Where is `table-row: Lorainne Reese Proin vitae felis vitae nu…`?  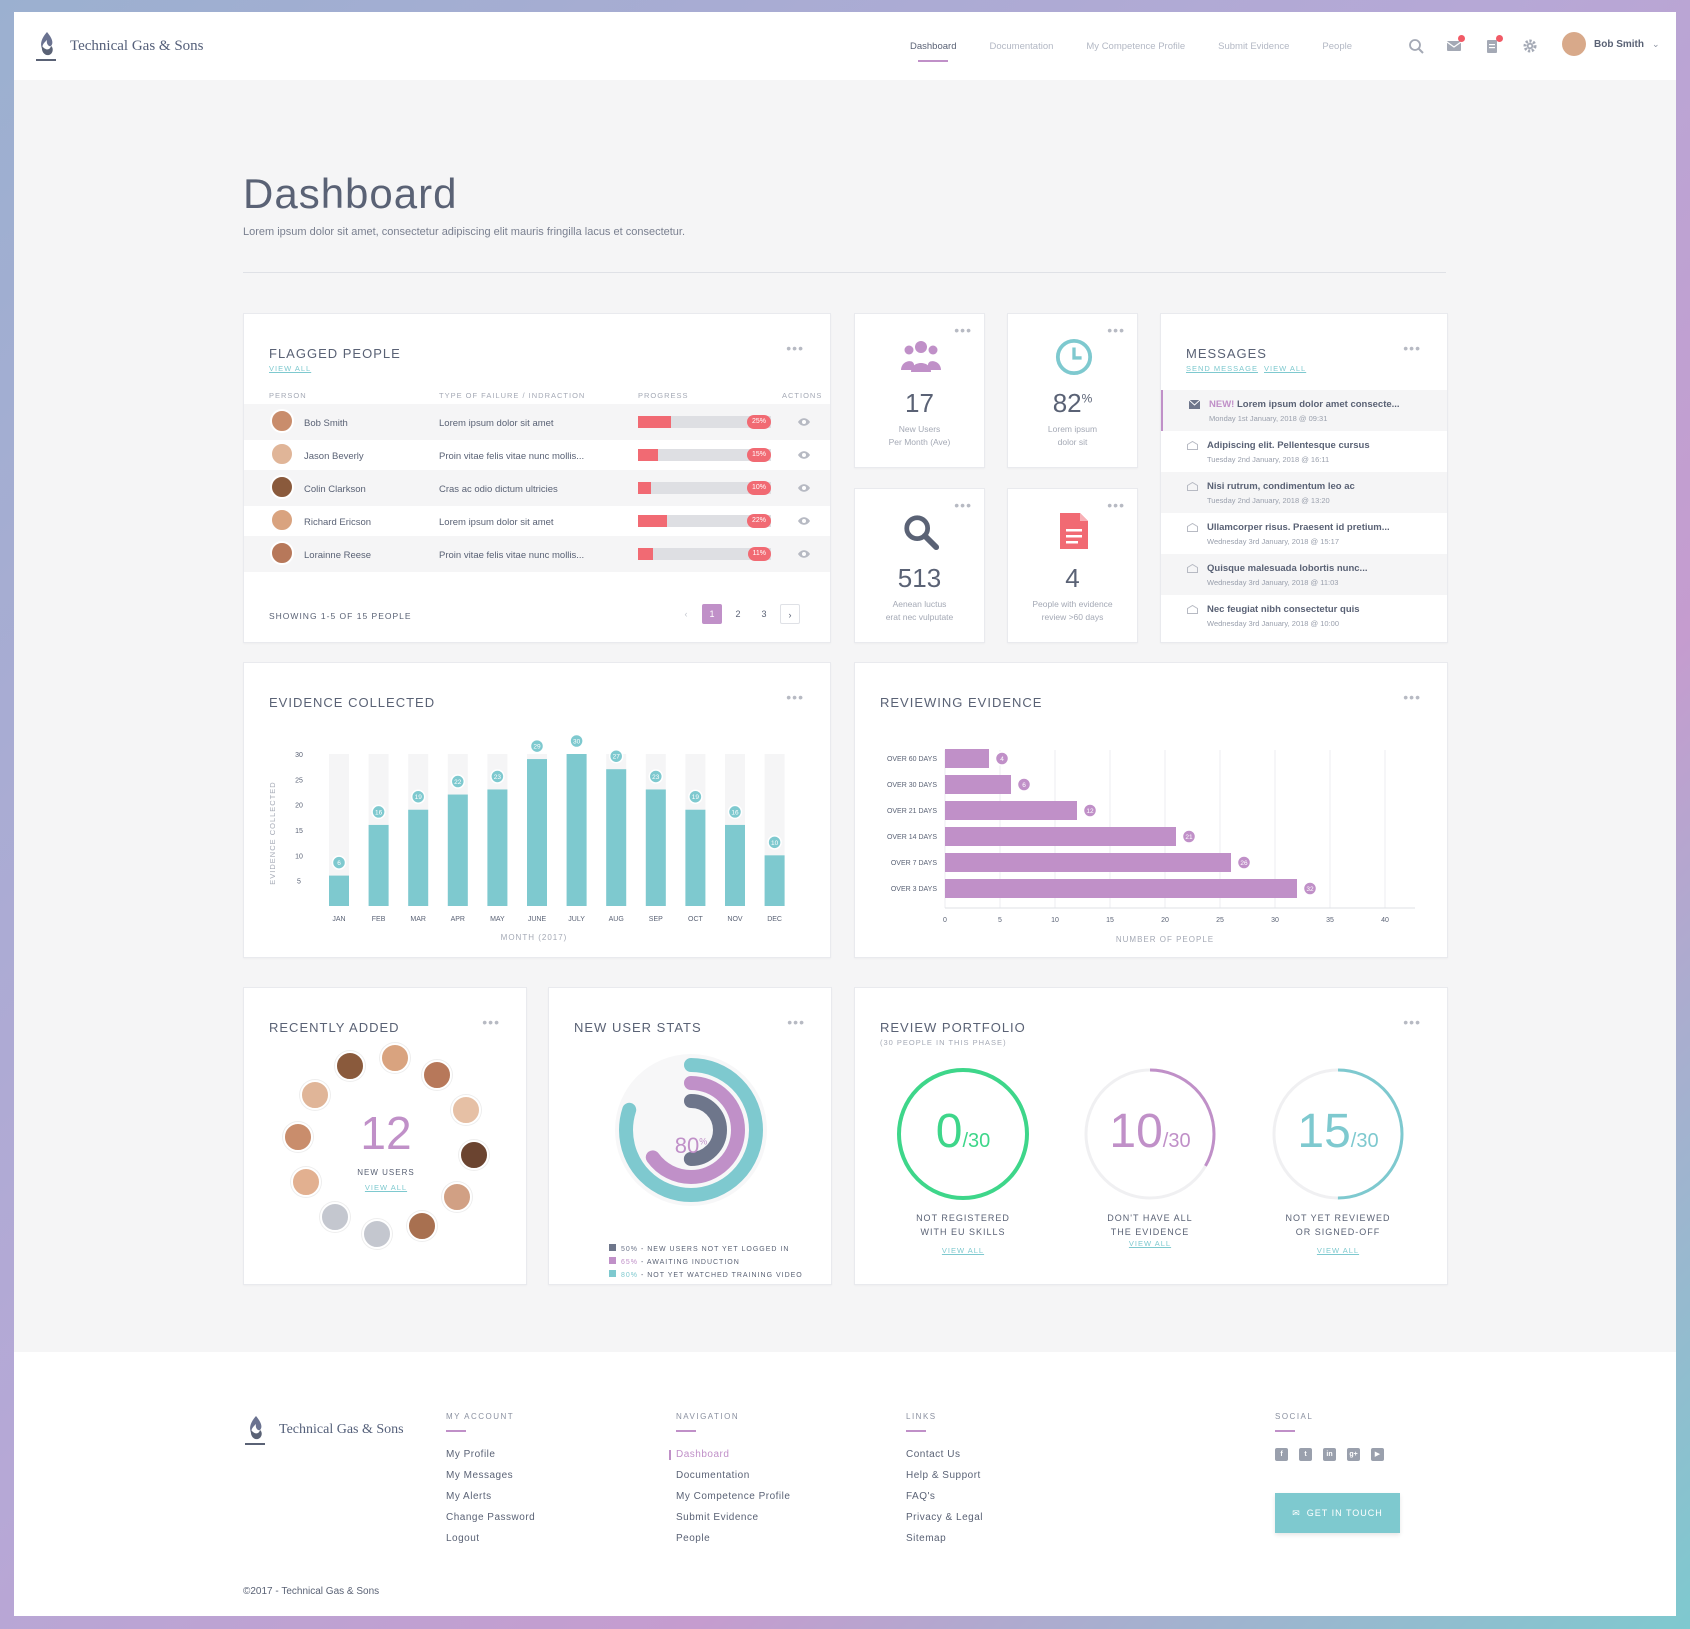 table-row: Lorainne Reese Proin vitae felis vitae nu… is located at coordinates (537, 554).